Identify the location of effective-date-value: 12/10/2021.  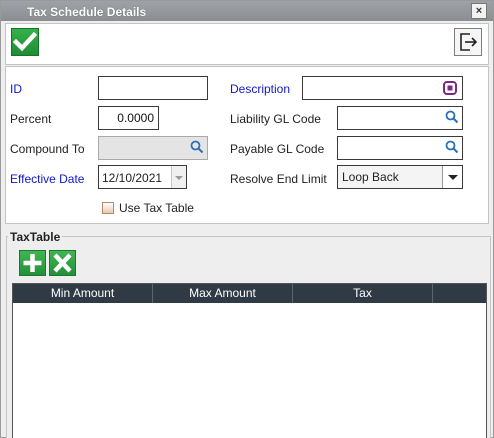
(132, 178).